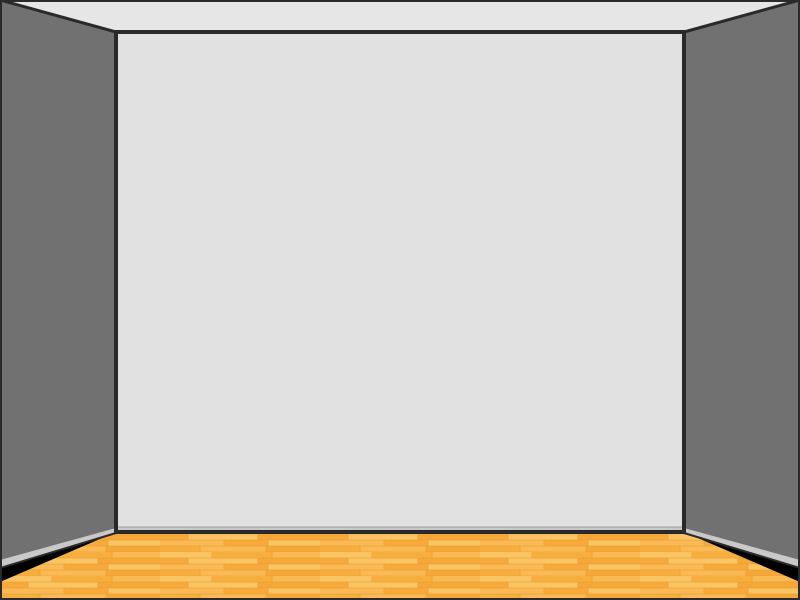 This screenshot has width=800, height=600. Describe the element at coordinates (400, 16) in the screenshot. I see `ceiling` at that location.